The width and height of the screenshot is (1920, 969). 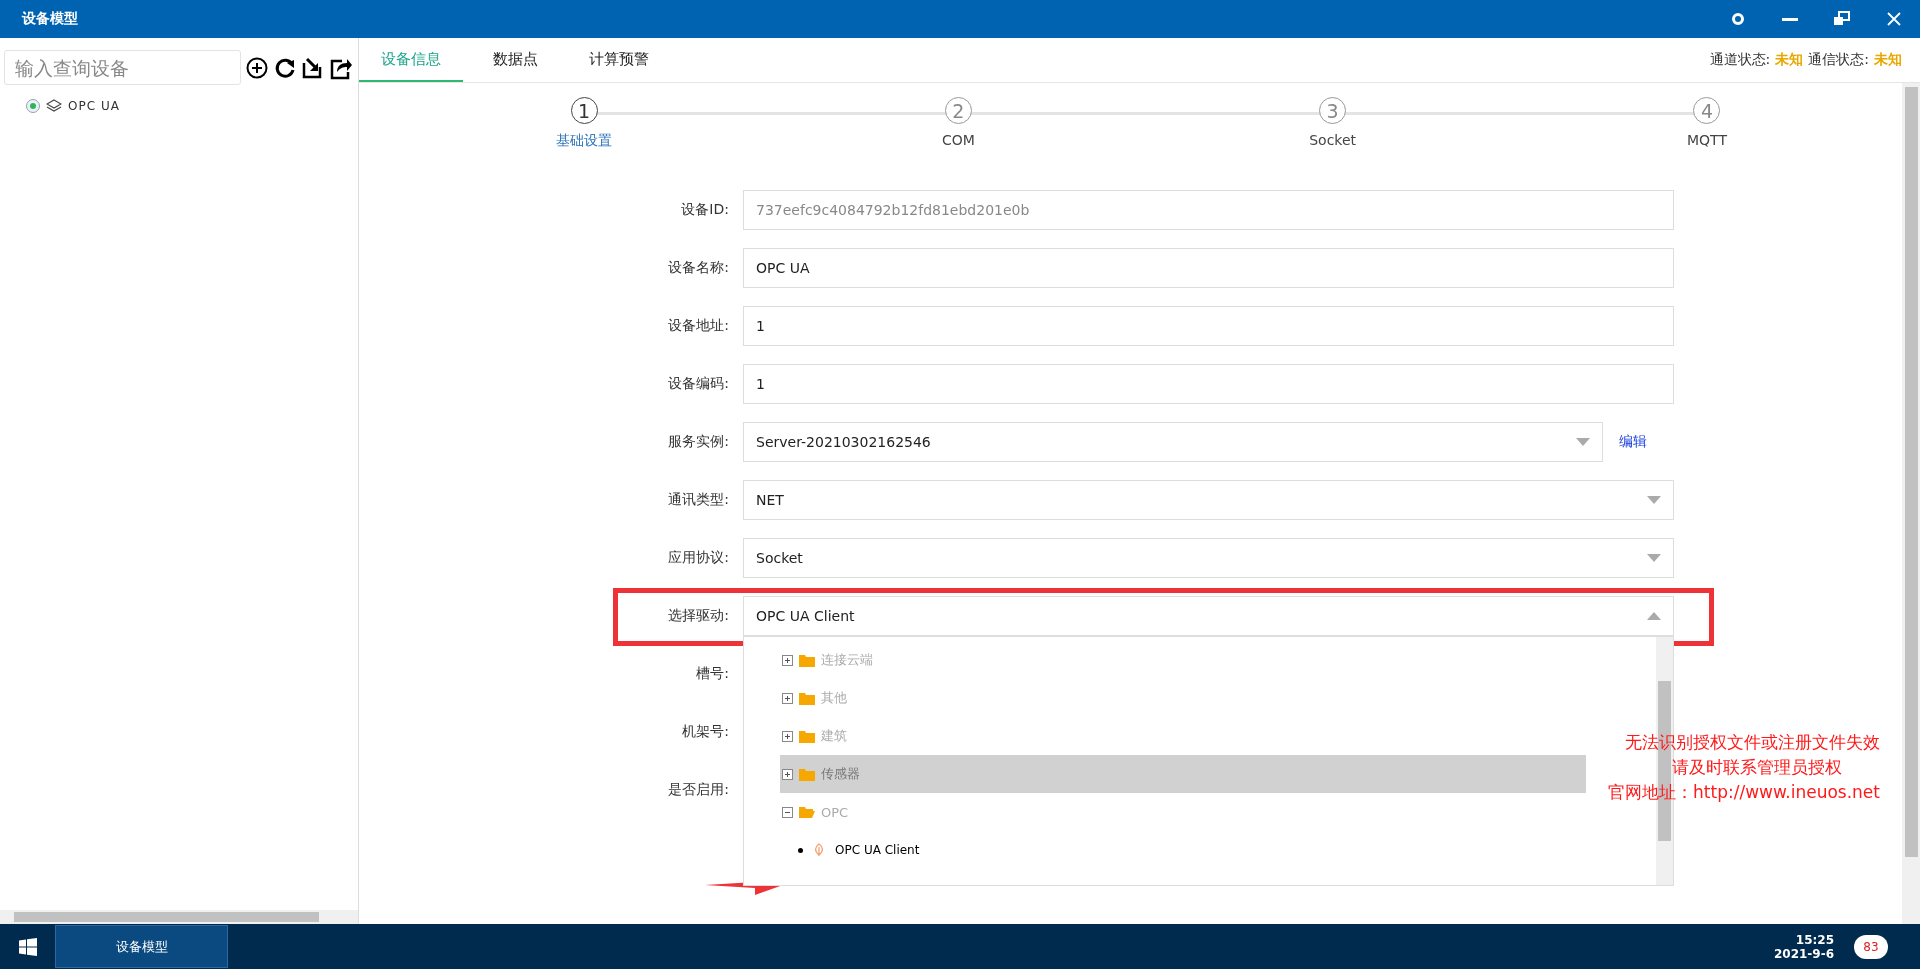 What do you see at coordinates (698, 616) in the screenshot?
I see `field-label: 选择驱动:` at bounding box center [698, 616].